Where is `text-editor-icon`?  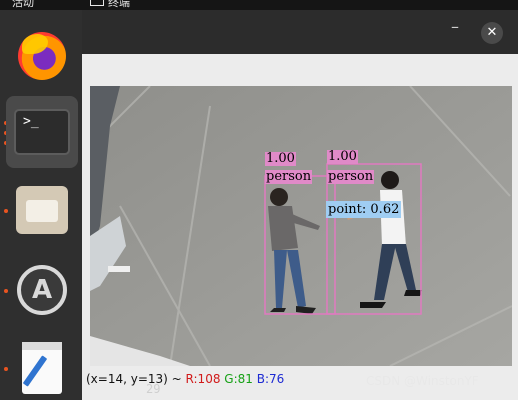 text-editor-icon is located at coordinates (42, 368).